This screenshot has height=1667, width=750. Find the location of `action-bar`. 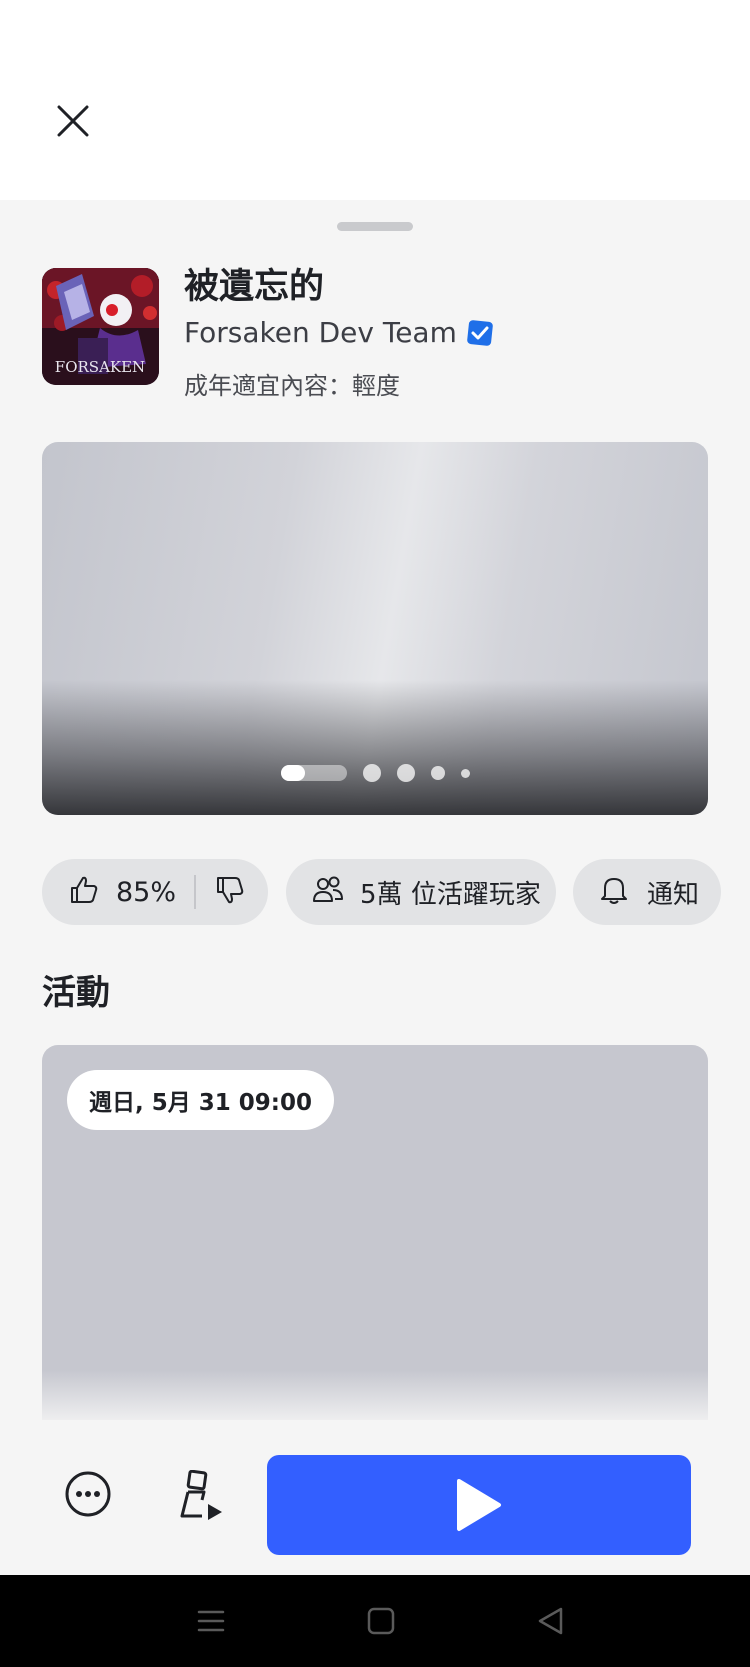

action-bar is located at coordinates (375, 1497).